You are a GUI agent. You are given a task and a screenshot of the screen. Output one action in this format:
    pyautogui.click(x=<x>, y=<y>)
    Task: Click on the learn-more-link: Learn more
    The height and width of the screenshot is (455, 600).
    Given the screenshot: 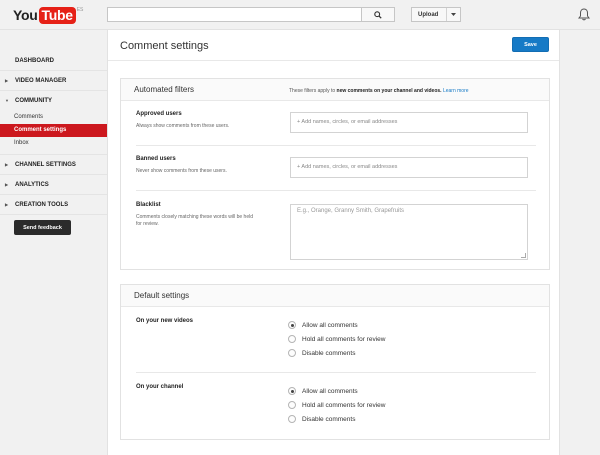 What is the action you would take?
    pyautogui.click(x=456, y=91)
    